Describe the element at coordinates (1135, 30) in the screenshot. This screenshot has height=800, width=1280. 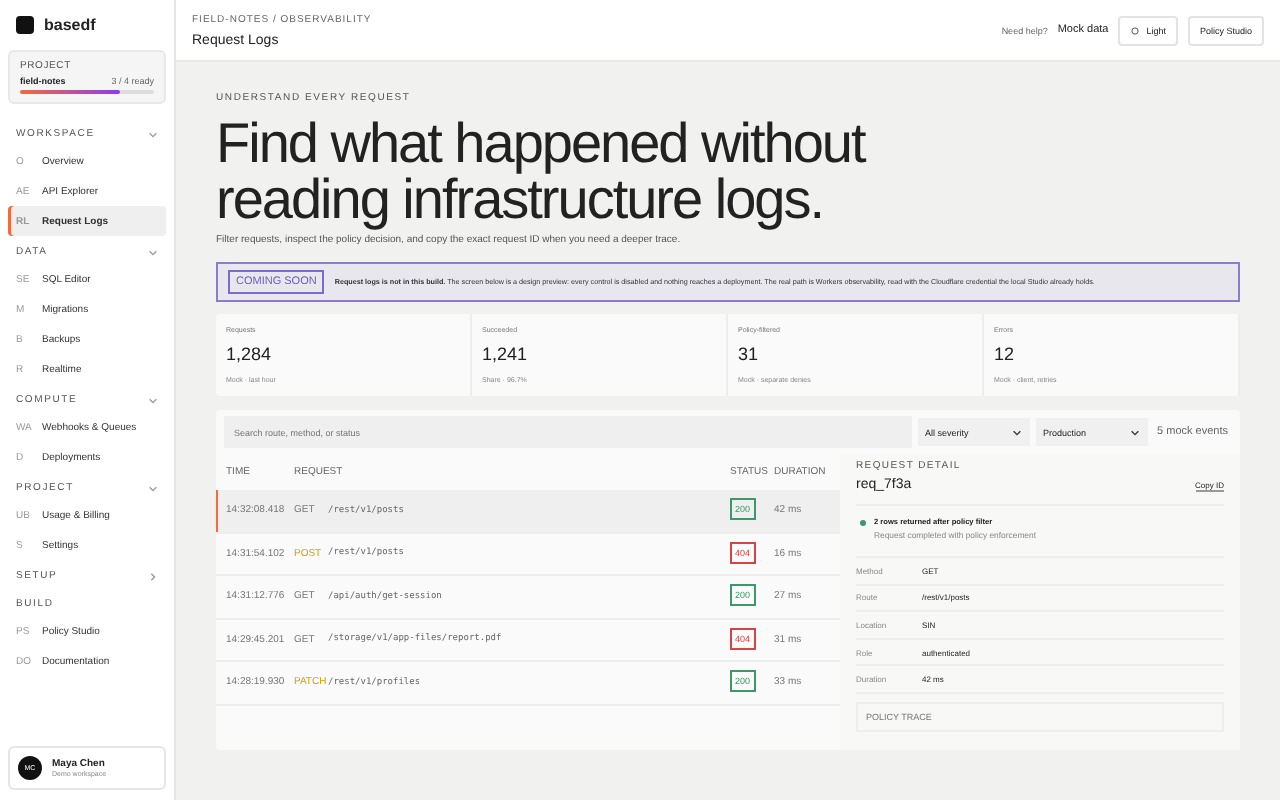
I see `sun-icon` at that location.